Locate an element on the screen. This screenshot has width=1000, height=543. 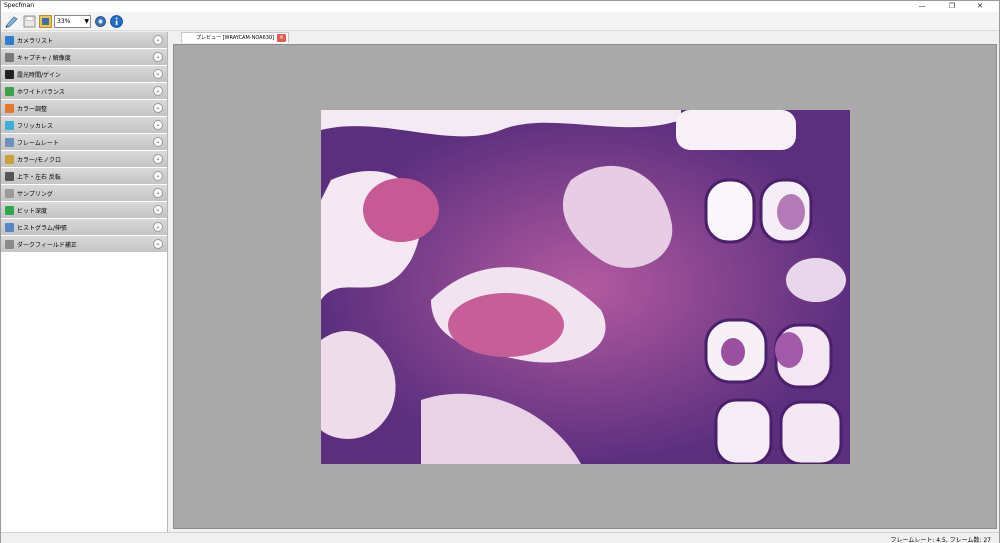
tab-preview-label: プレビュー [WRAYCAM-NOA630] is located at coordinates (235, 38).